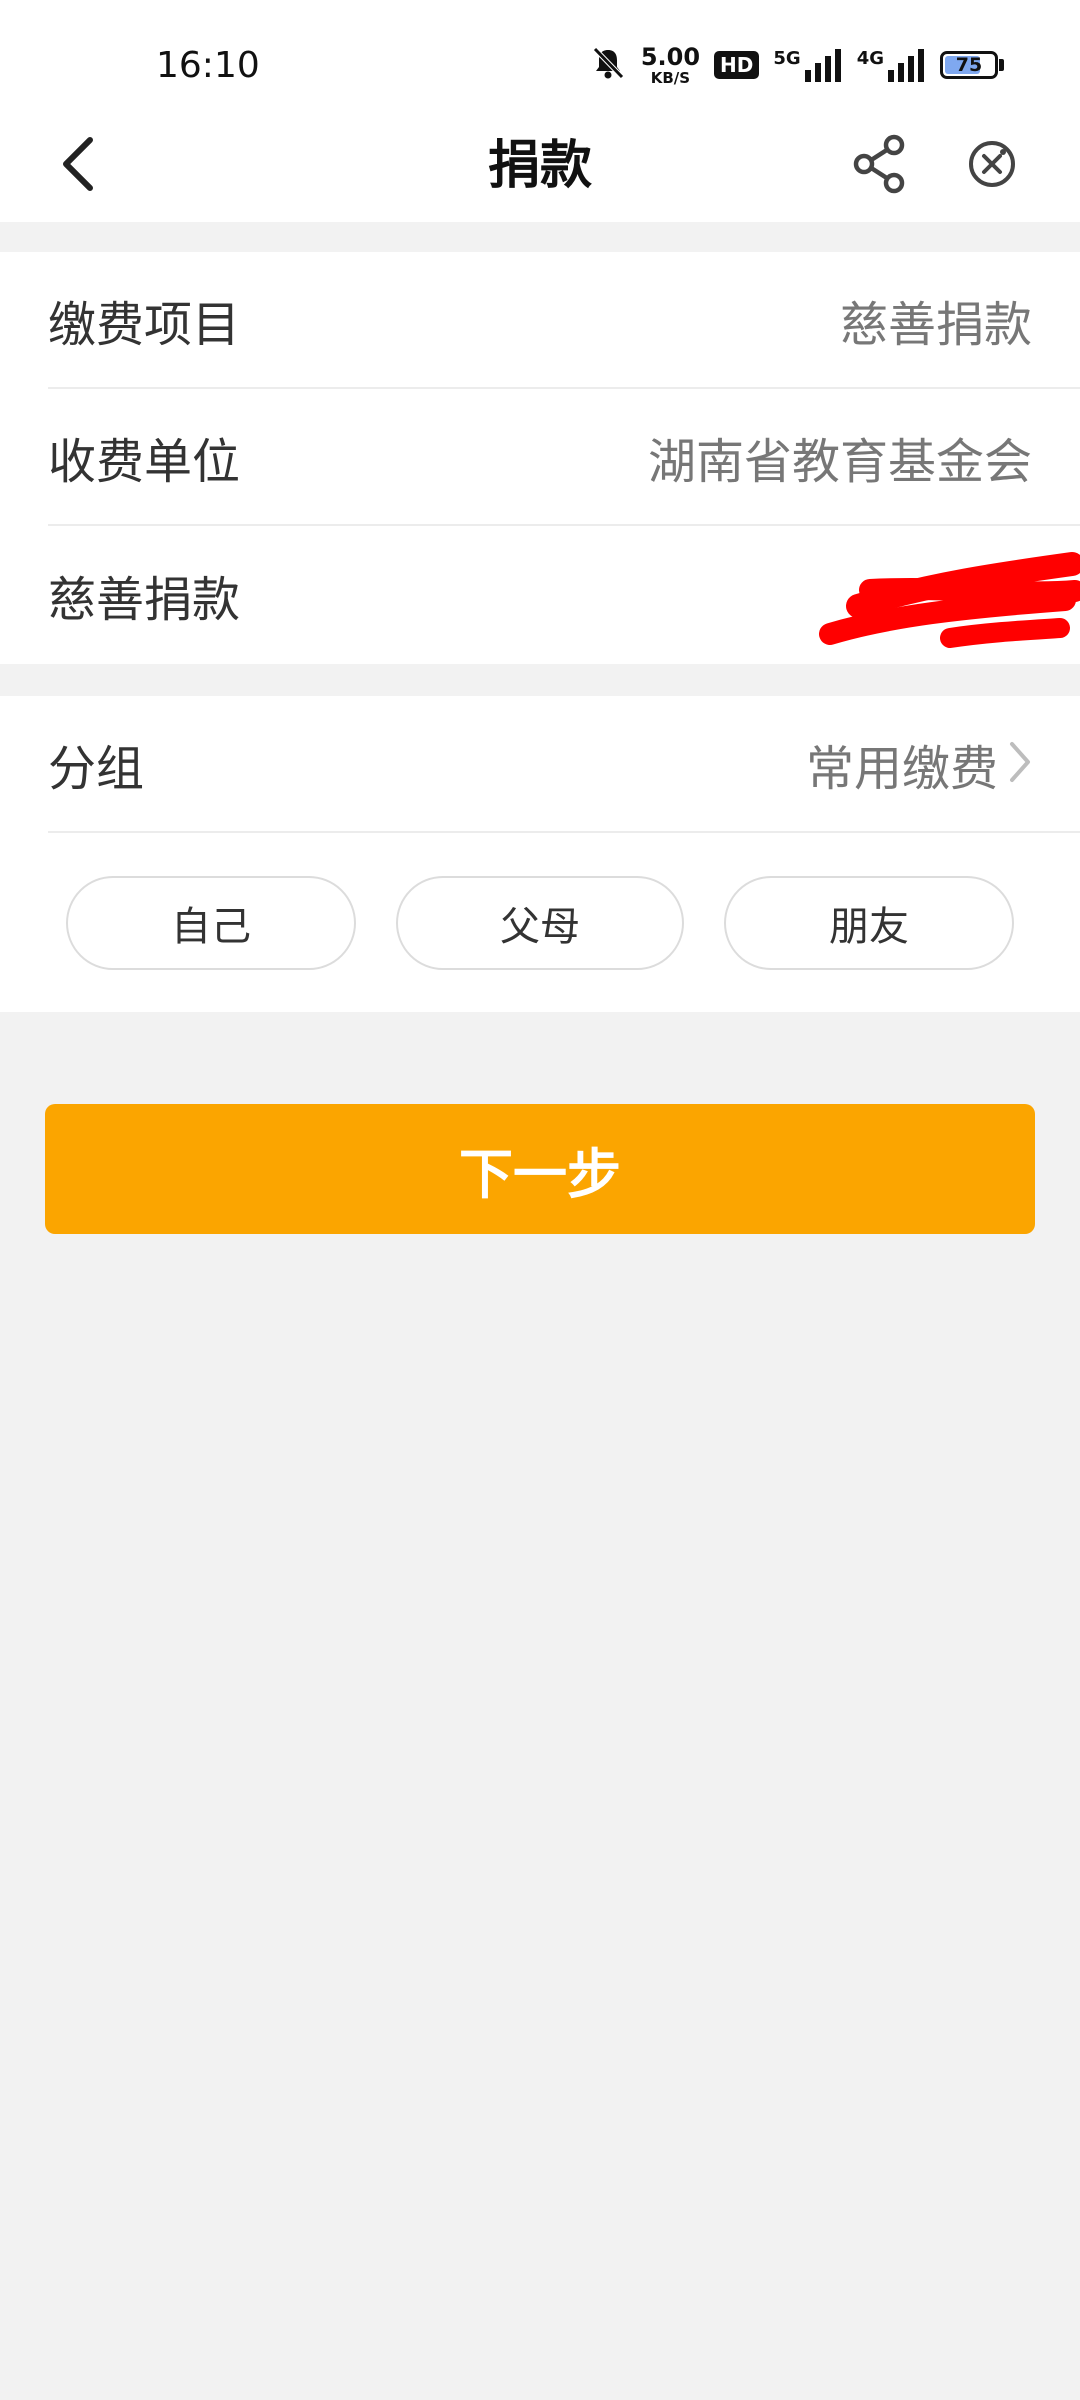 This screenshot has height=2400, width=1080. What do you see at coordinates (211, 923) in the screenshot?
I see `chip-self: 自己` at bounding box center [211, 923].